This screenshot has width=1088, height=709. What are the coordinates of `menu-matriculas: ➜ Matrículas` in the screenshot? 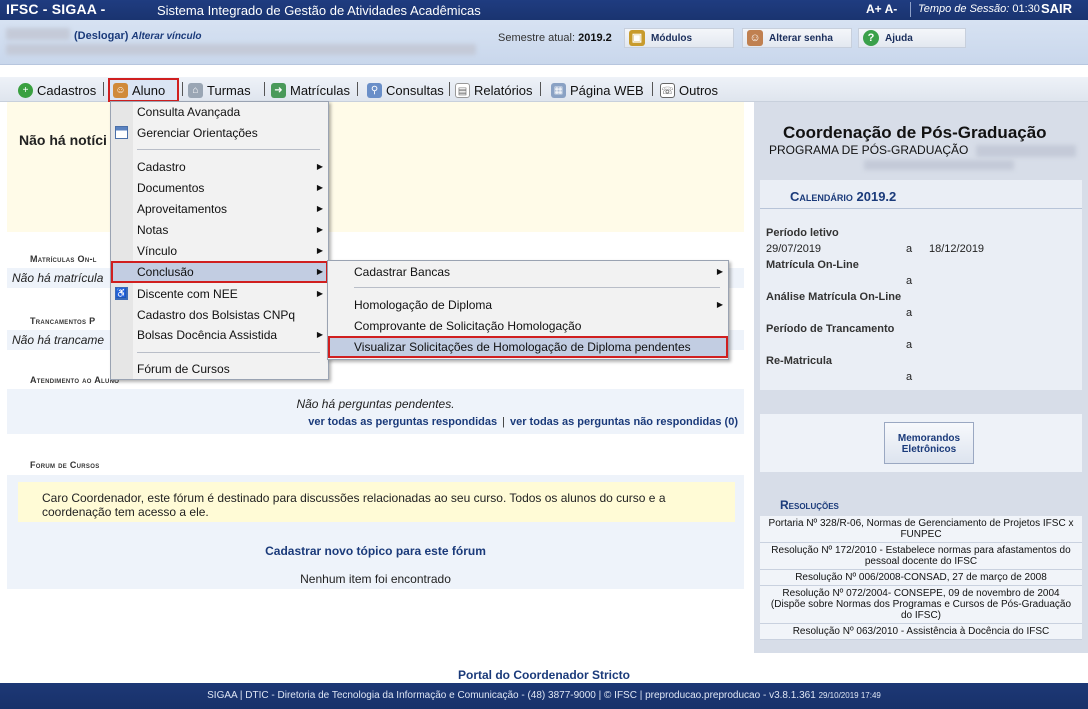 It's located at (310, 90).